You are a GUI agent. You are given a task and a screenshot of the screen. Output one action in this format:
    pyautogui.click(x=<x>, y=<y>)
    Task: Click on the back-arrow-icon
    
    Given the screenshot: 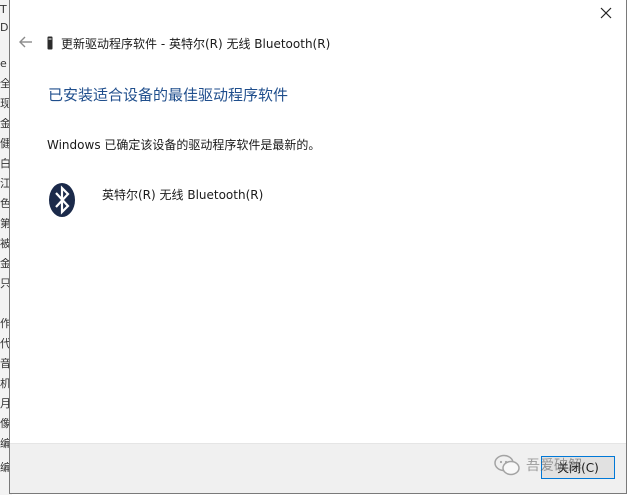 What is the action you would take?
    pyautogui.click(x=25, y=42)
    